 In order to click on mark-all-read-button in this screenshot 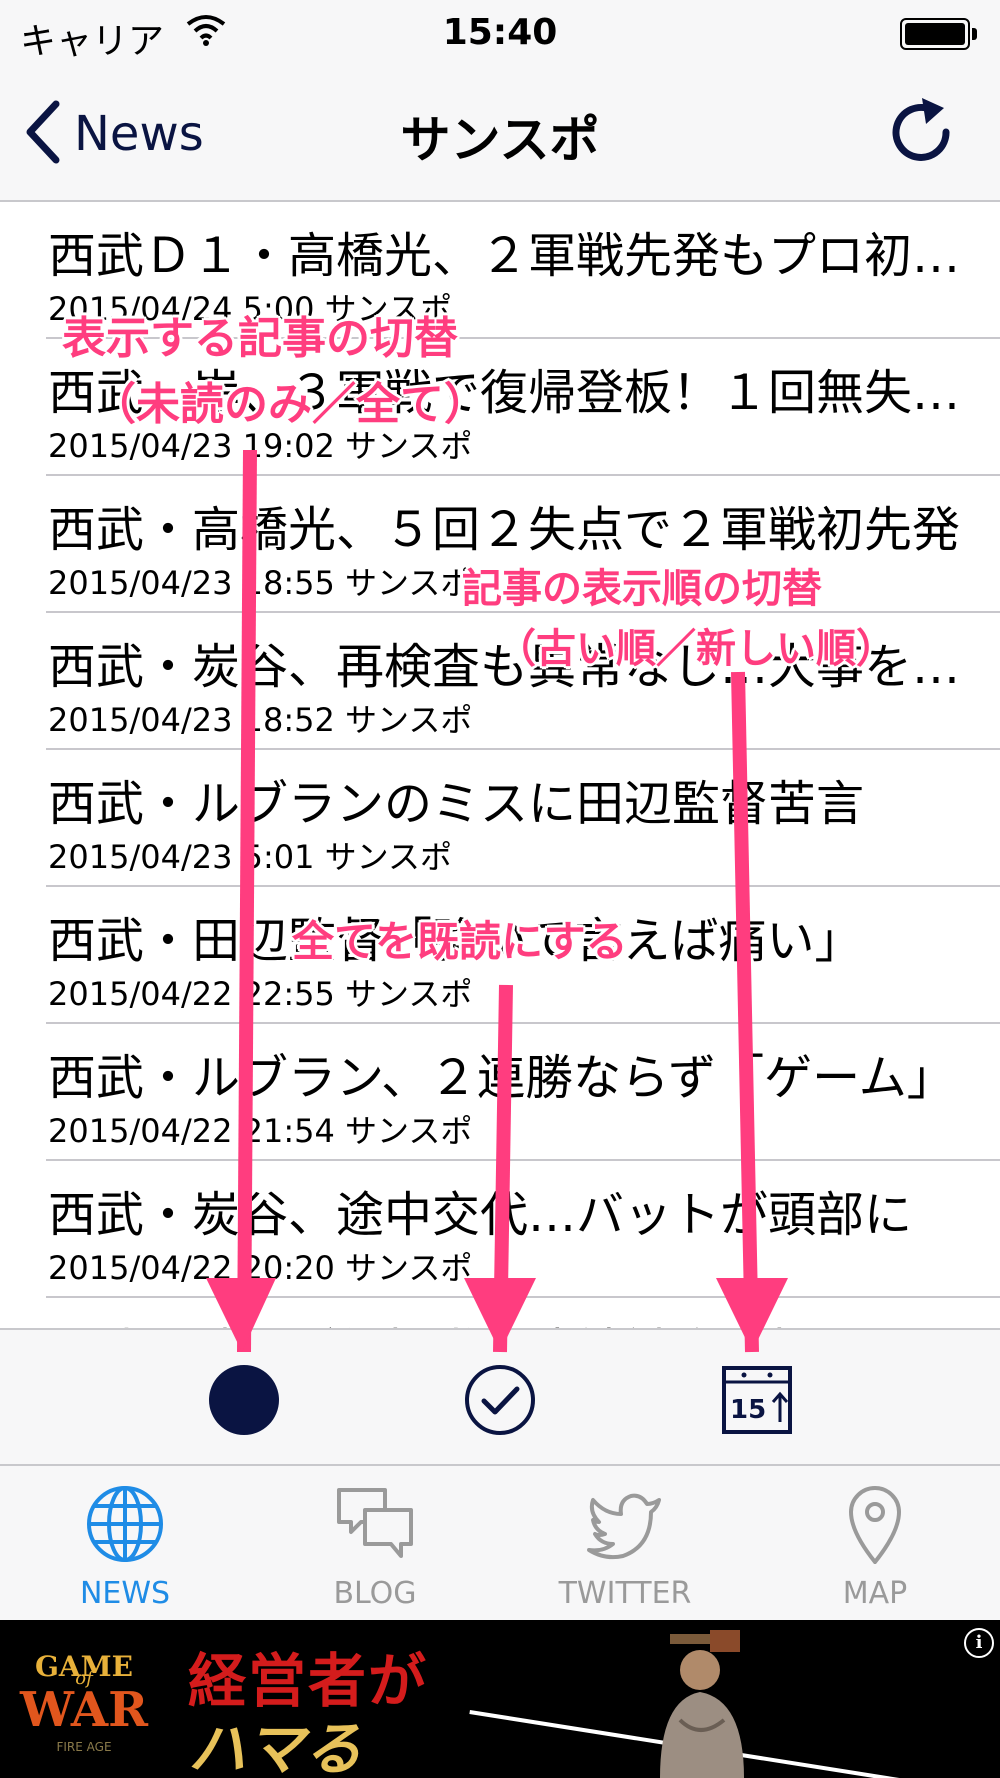, I will do `click(500, 1400)`.